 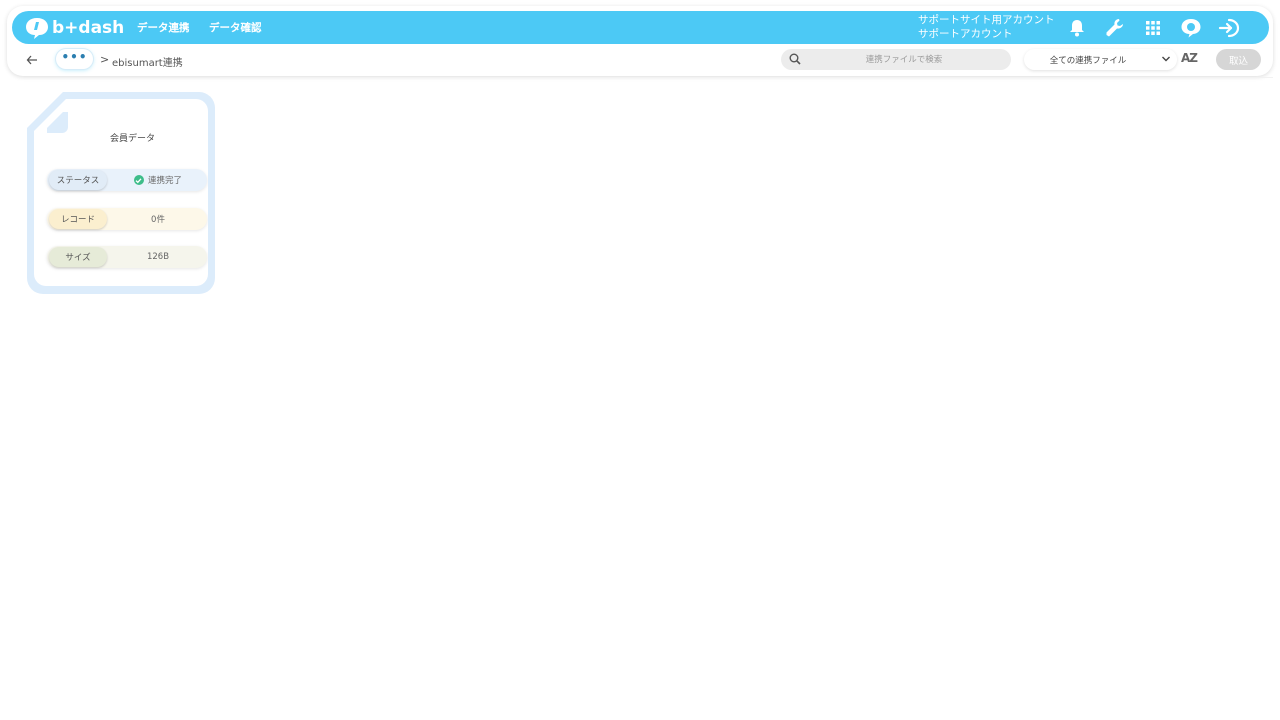 What do you see at coordinates (1238, 59) in the screenshot?
I see `import-button: 取込` at bounding box center [1238, 59].